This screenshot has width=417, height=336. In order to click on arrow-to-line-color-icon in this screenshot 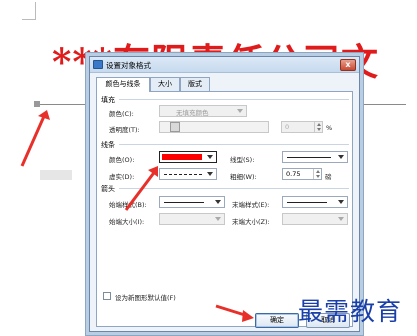, I will do `click(141, 188)`.